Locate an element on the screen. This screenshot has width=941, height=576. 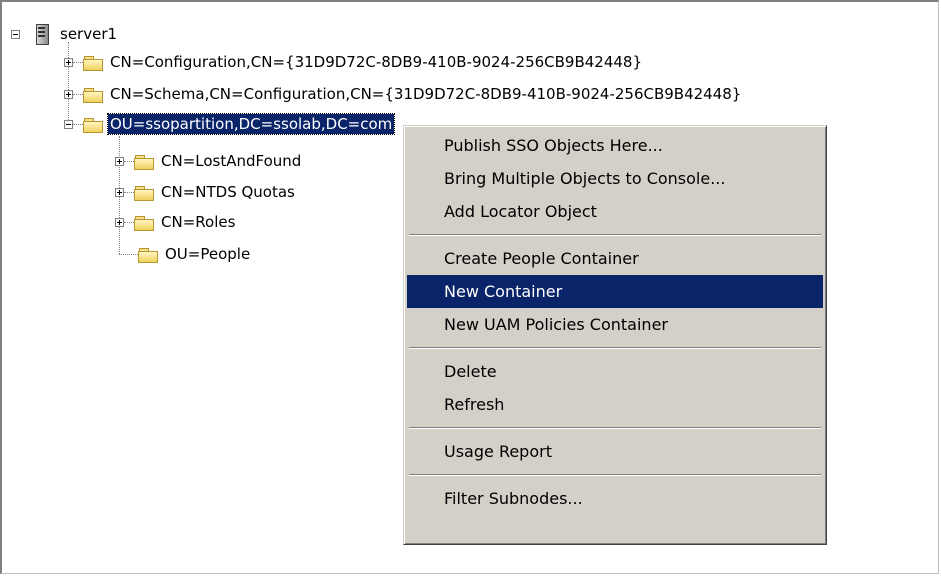
tree-node-label: CN=NTDS Quotas is located at coordinates (228, 192).